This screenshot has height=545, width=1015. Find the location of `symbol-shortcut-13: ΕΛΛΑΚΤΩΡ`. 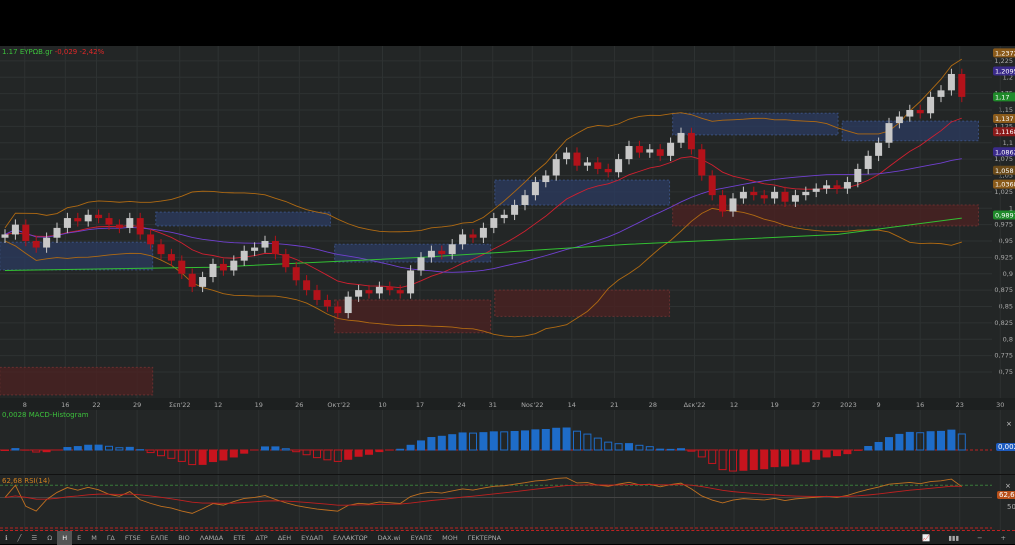

symbol-shortcut-13: ΕΛΛΑΚΤΩΡ is located at coordinates (350, 538).